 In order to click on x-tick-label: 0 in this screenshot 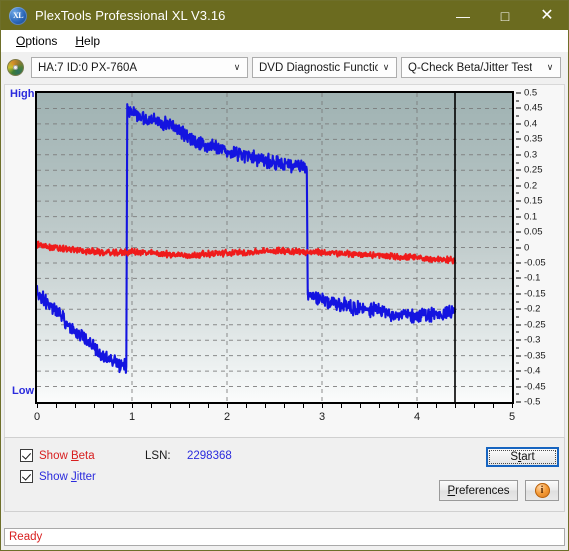, I will do `click(37, 417)`.